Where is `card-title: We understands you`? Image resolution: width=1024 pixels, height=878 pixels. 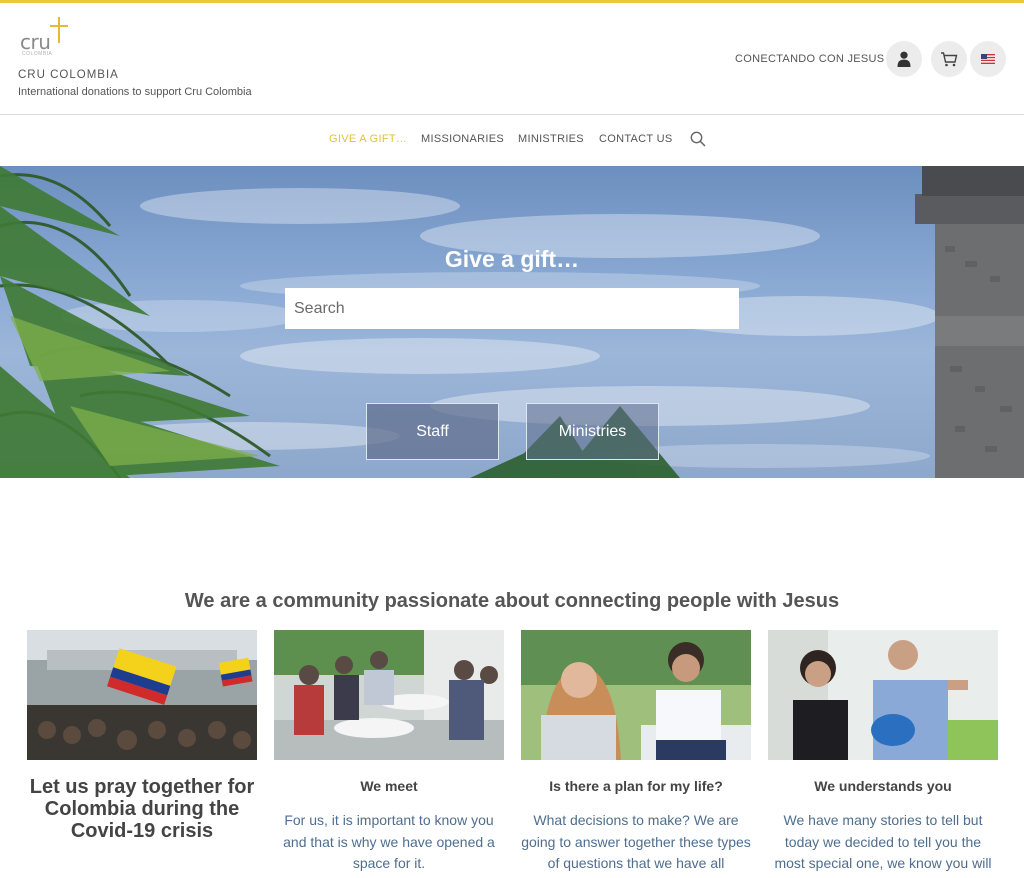
card-title: We understands you is located at coordinates (883, 786).